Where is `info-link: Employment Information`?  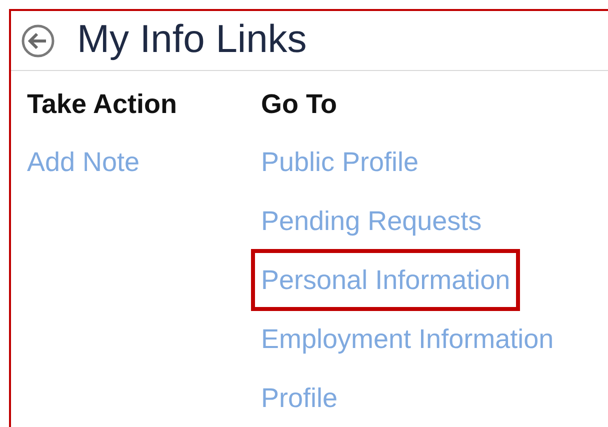 info-link: Employment Information is located at coordinates (407, 339).